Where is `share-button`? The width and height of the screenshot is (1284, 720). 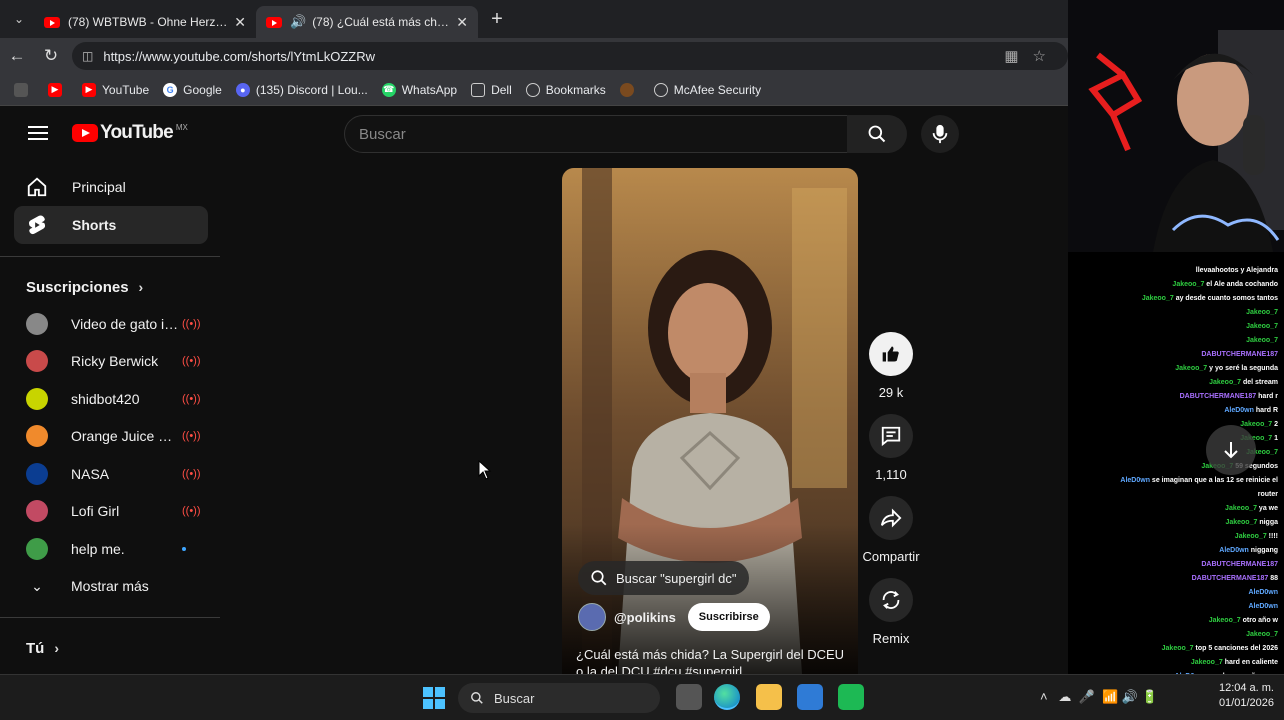
share-button is located at coordinates (891, 518).